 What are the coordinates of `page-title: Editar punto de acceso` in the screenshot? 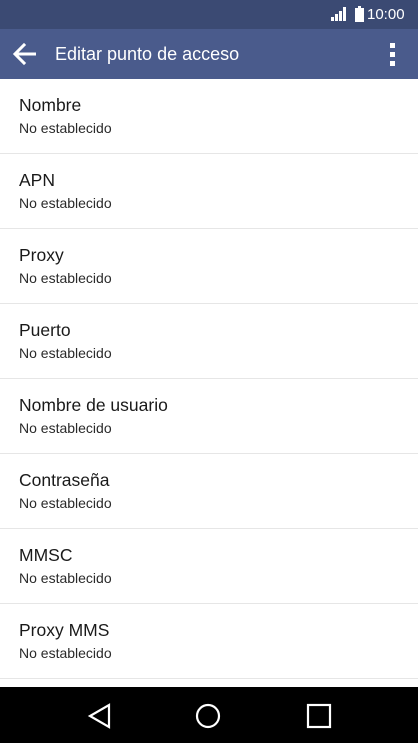 It's located at (147, 54).